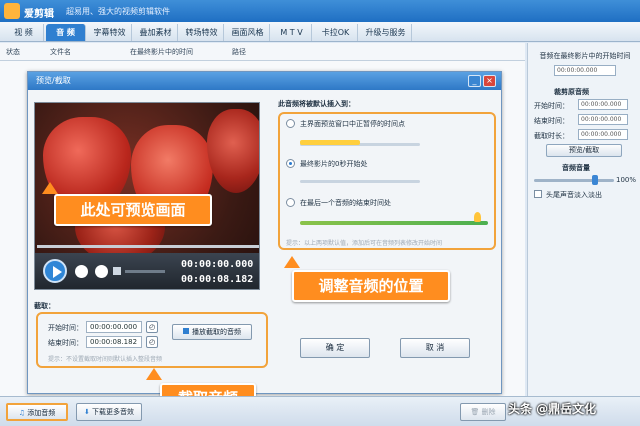  What do you see at coordinates (316, 104) in the screenshot?
I see `insert-title: 此音频将被默认插入到：` at bounding box center [316, 104].